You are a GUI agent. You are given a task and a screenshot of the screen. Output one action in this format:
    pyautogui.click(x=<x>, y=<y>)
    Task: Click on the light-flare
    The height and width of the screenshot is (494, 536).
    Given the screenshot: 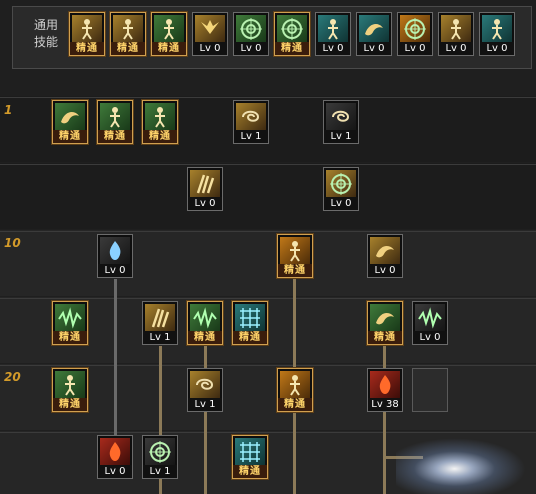 What is the action you would take?
    pyautogui.click(x=461, y=466)
    